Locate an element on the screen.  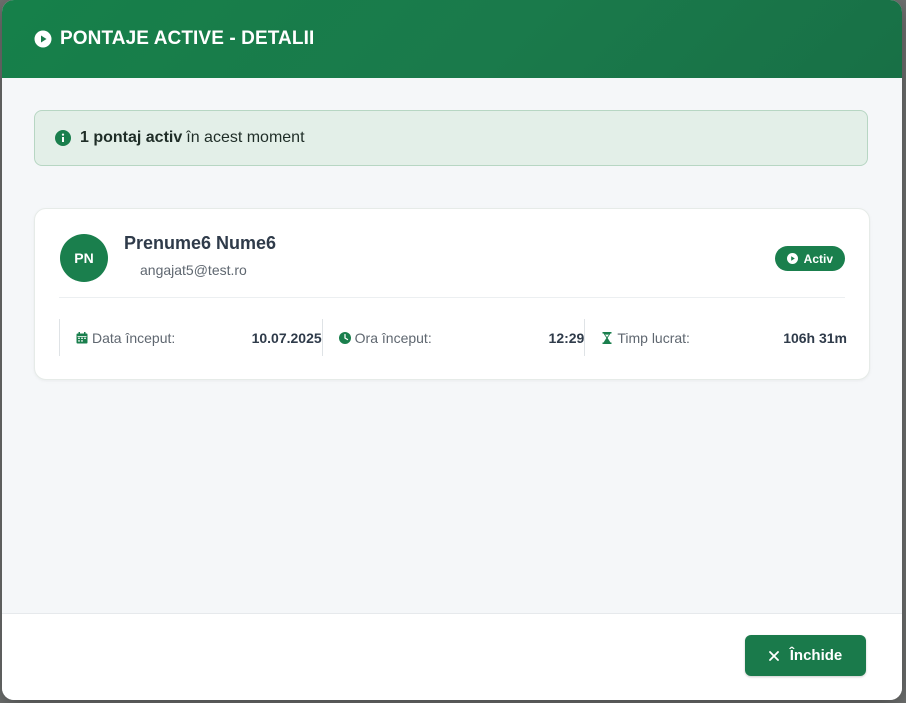
stat-label-start-time: Ora început: is located at coordinates (393, 337).